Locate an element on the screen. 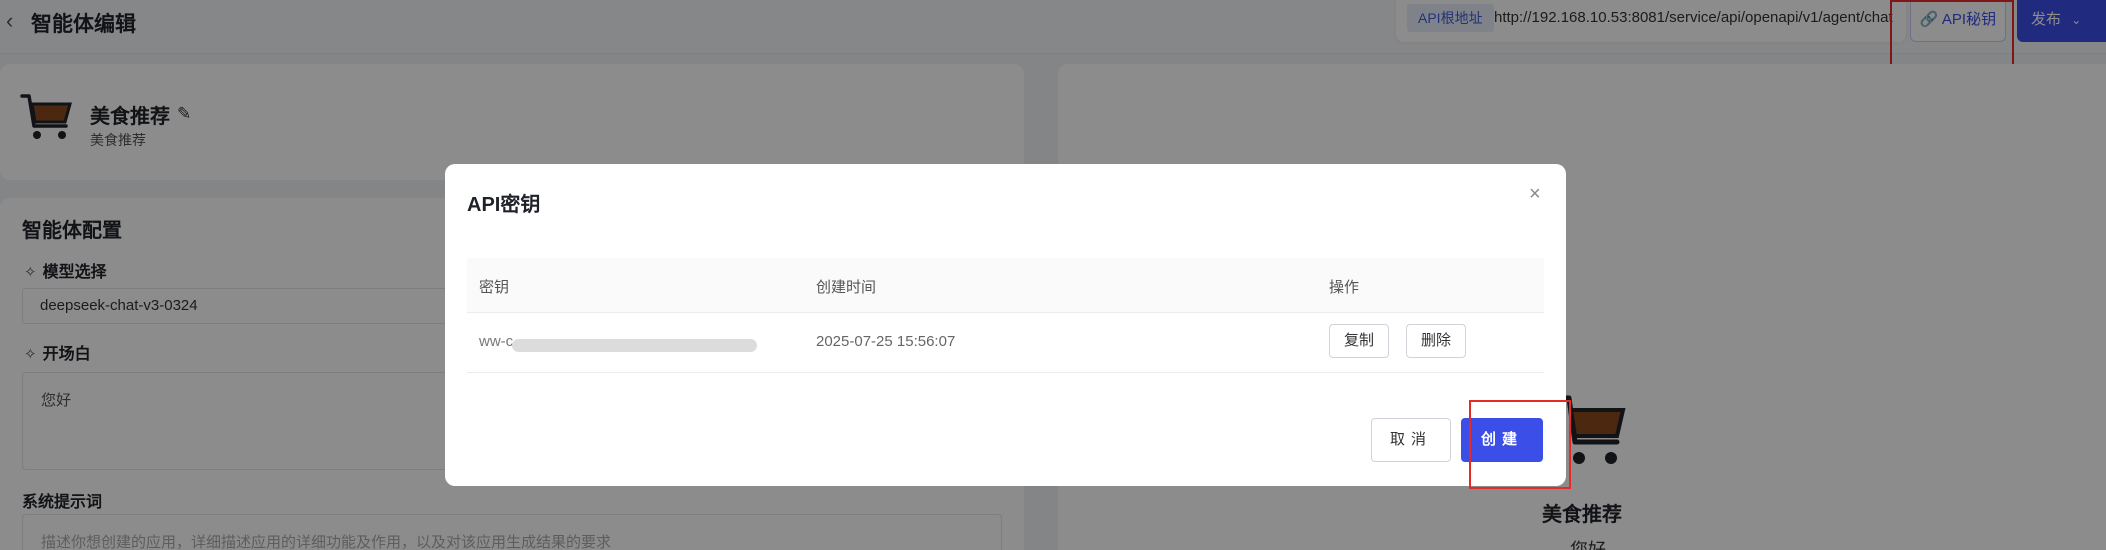  copy-button: 复制 is located at coordinates (1359, 341).